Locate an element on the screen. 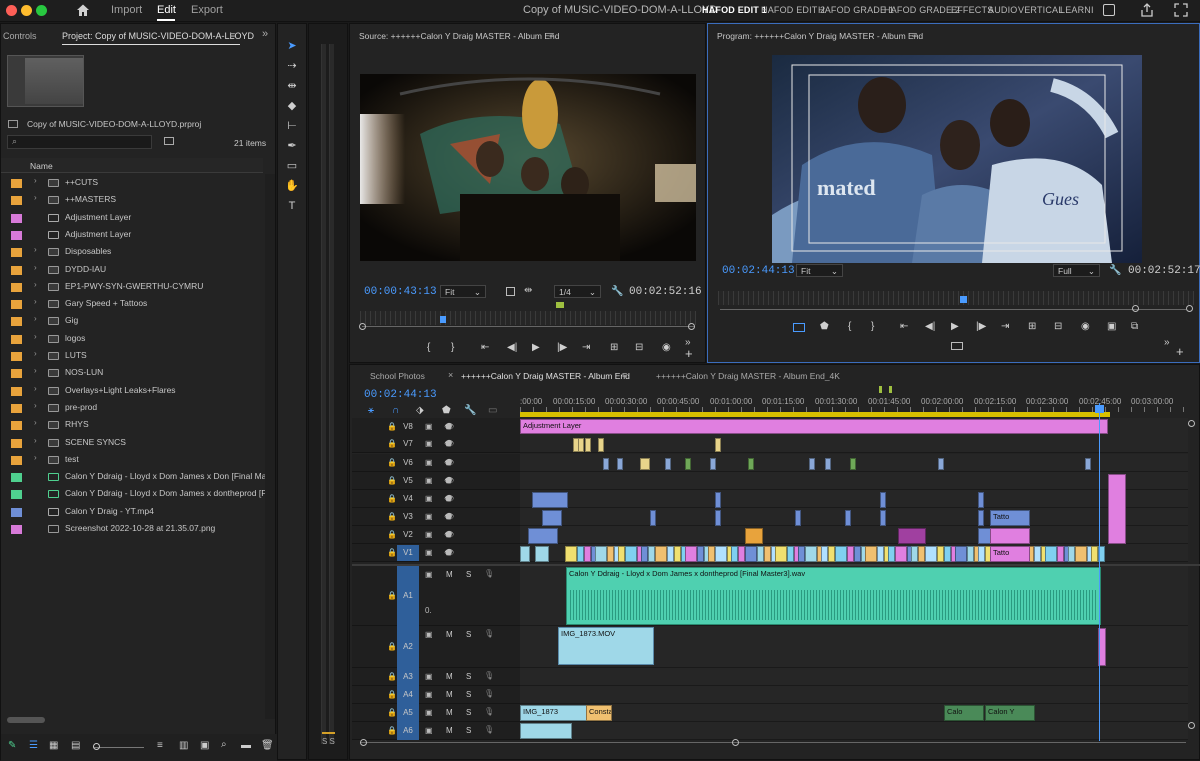 This screenshot has width=1200, height=761. track-name-a5: A5 is located at coordinates (408, 713).